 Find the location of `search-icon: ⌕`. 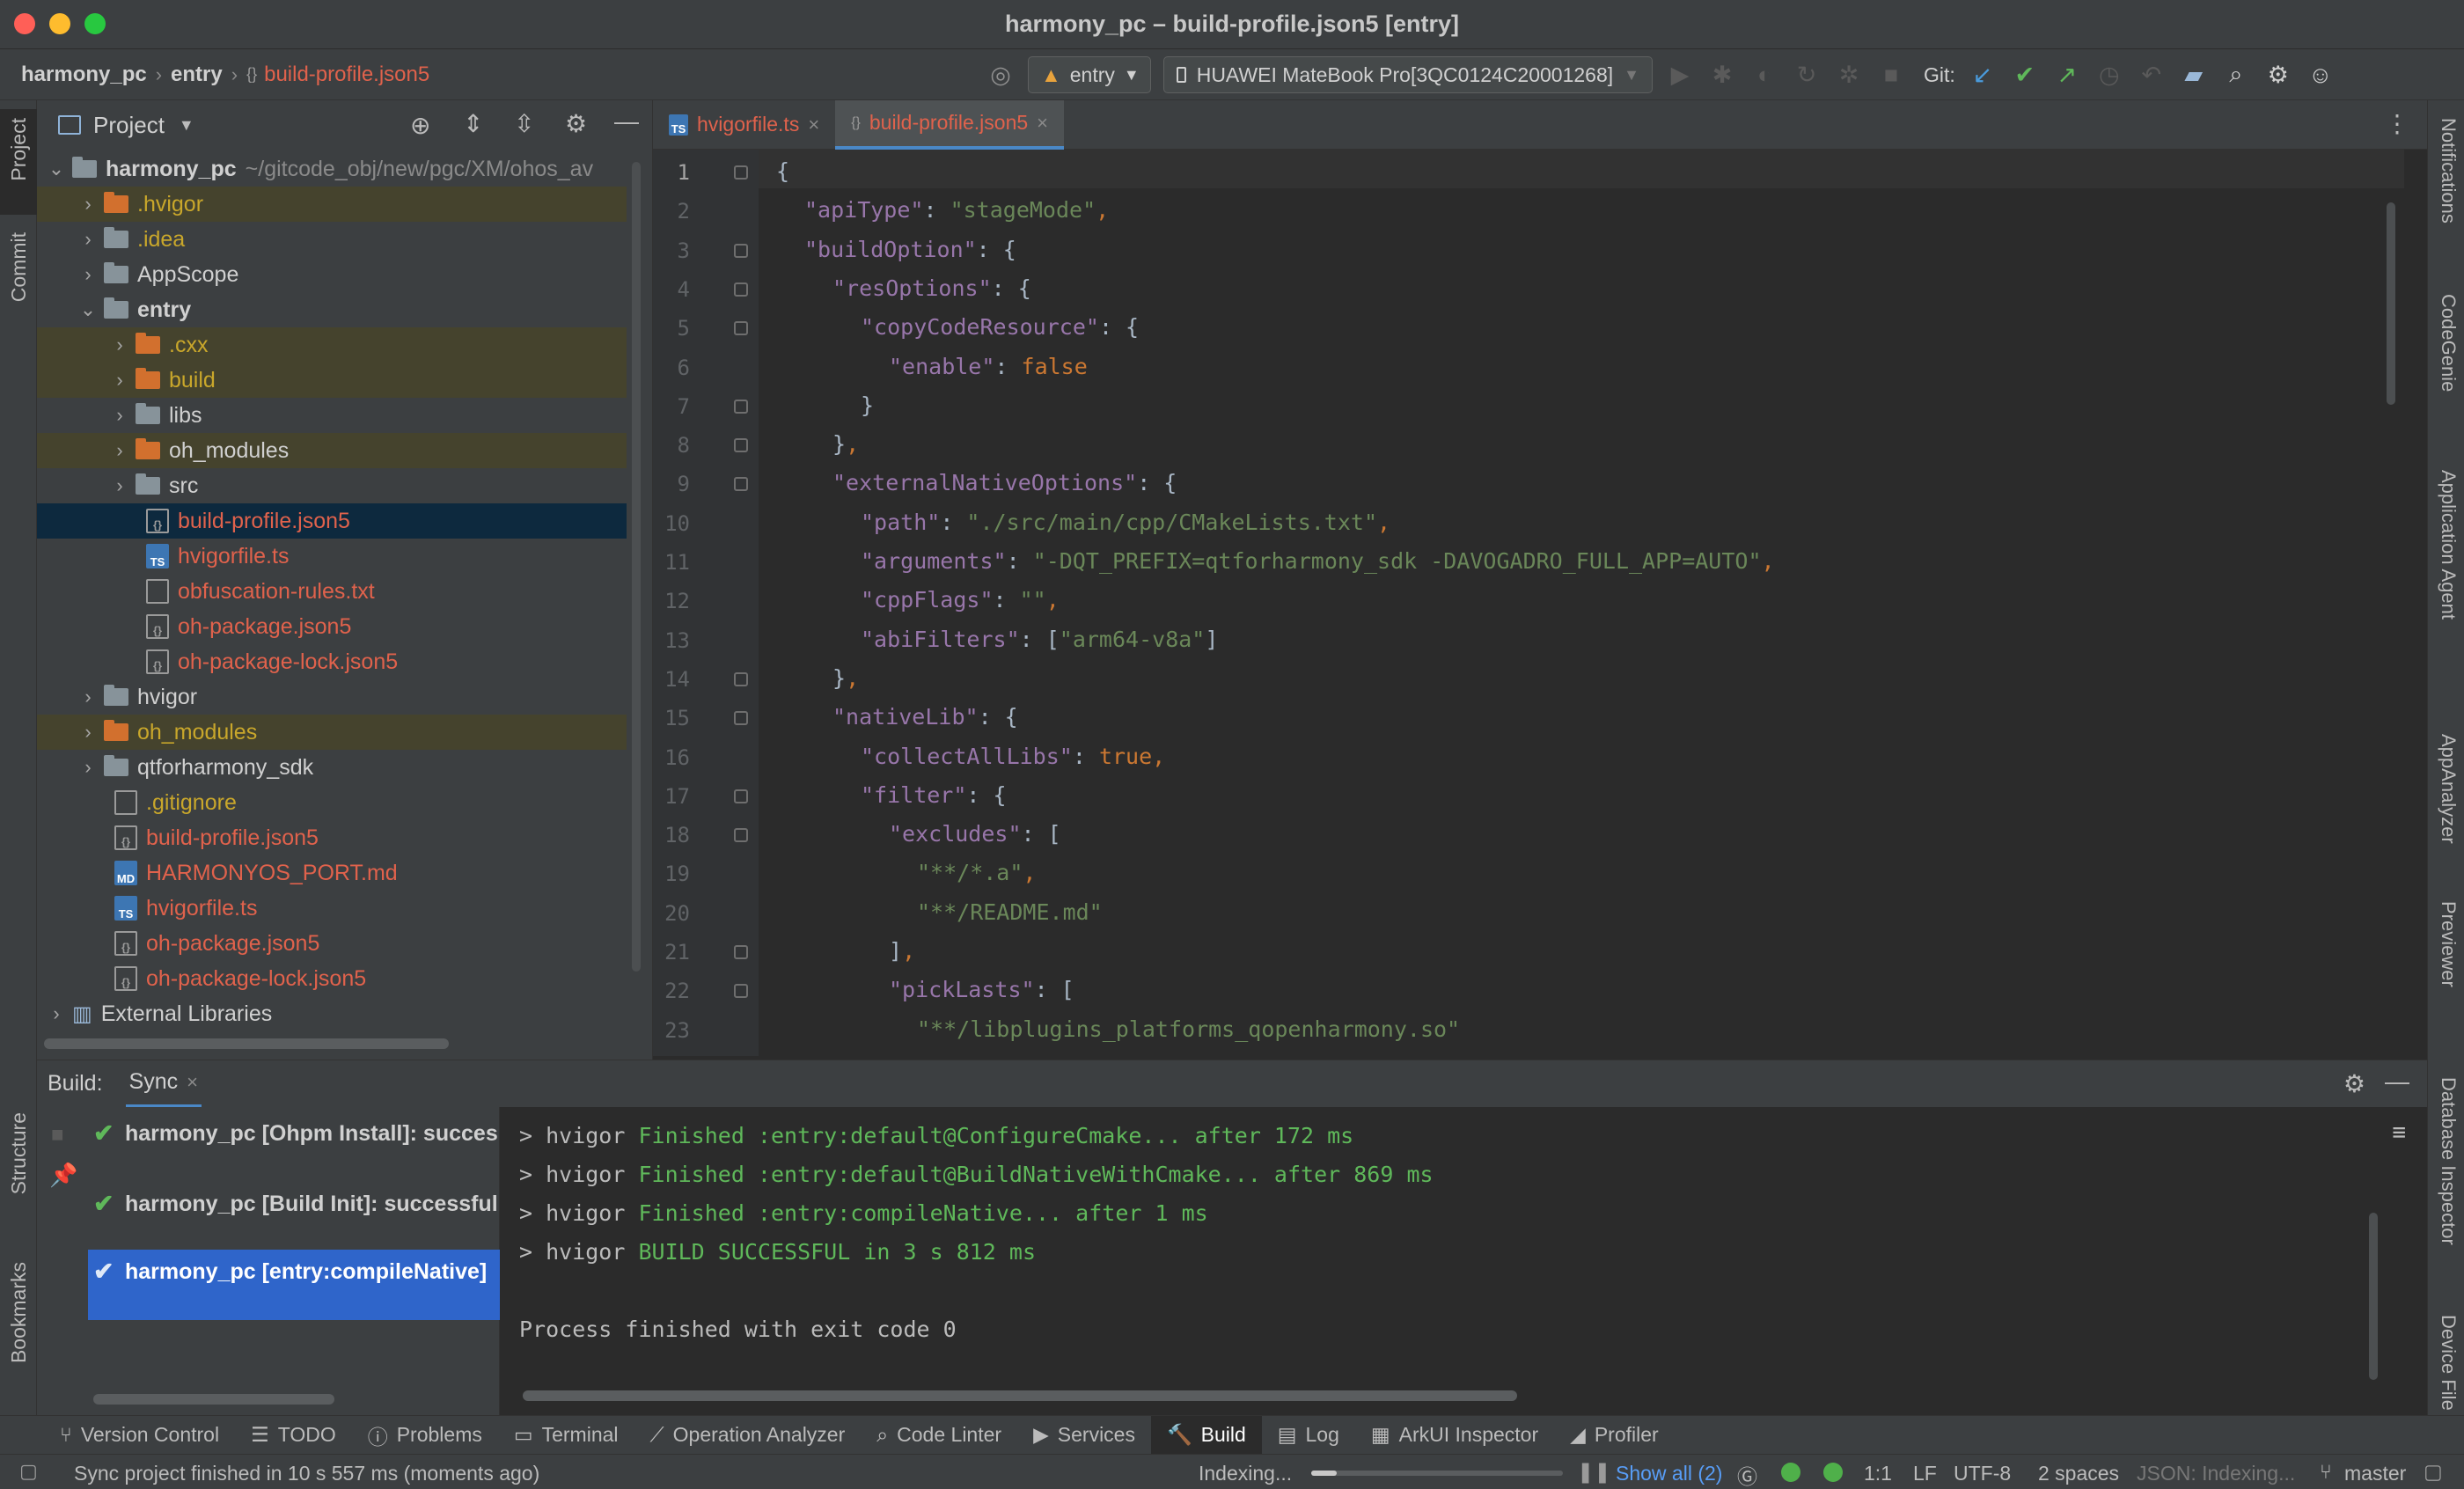

search-icon: ⌕ is located at coordinates (2236, 75).